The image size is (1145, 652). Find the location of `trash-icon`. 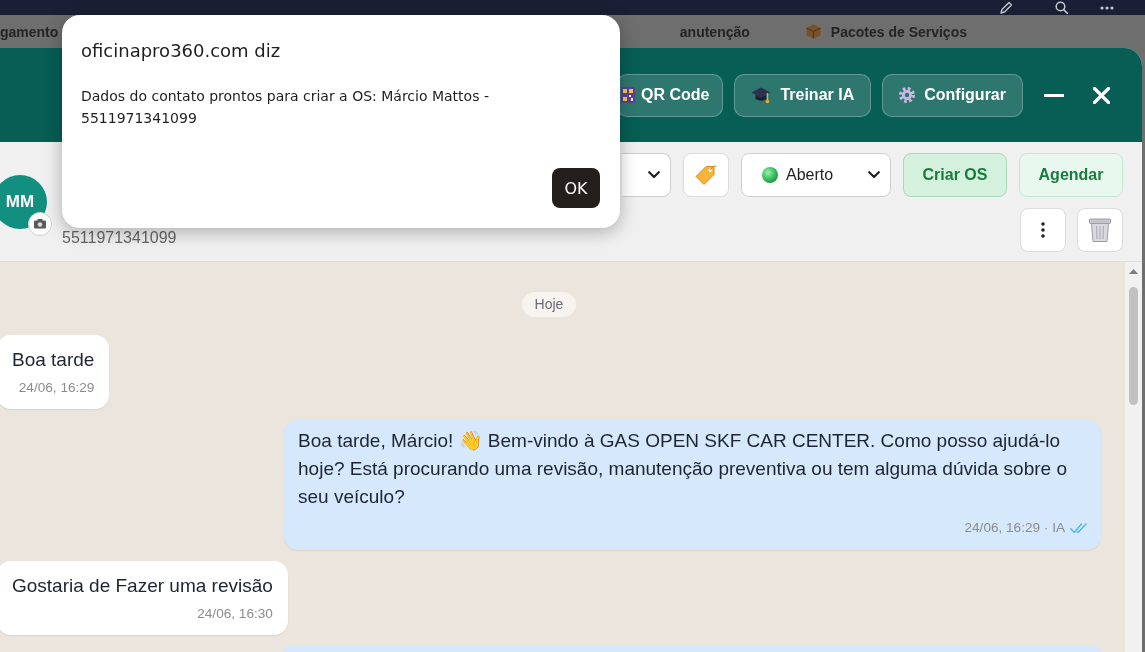

trash-icon is located at coordinates (1100, 230).